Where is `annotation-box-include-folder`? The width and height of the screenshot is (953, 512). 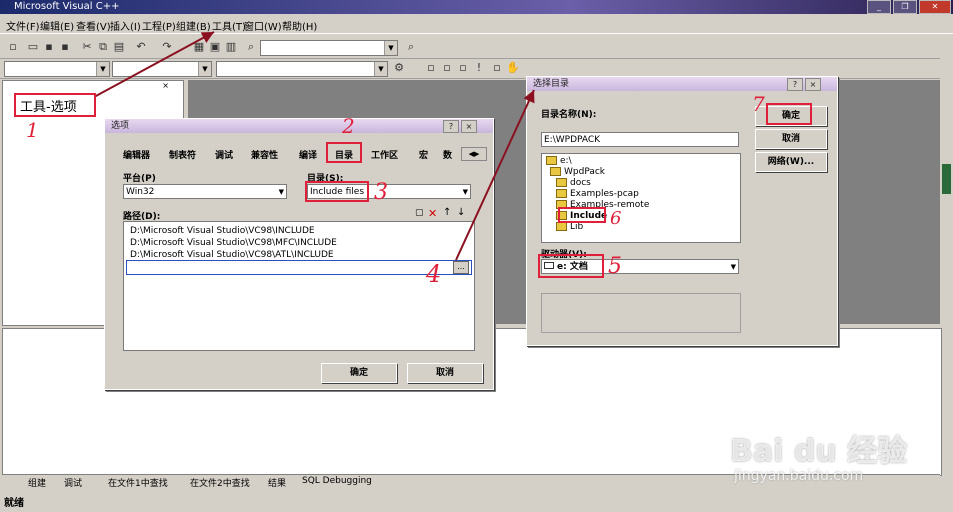
annotation-box-include-folder is located at coordinates (582, 215).